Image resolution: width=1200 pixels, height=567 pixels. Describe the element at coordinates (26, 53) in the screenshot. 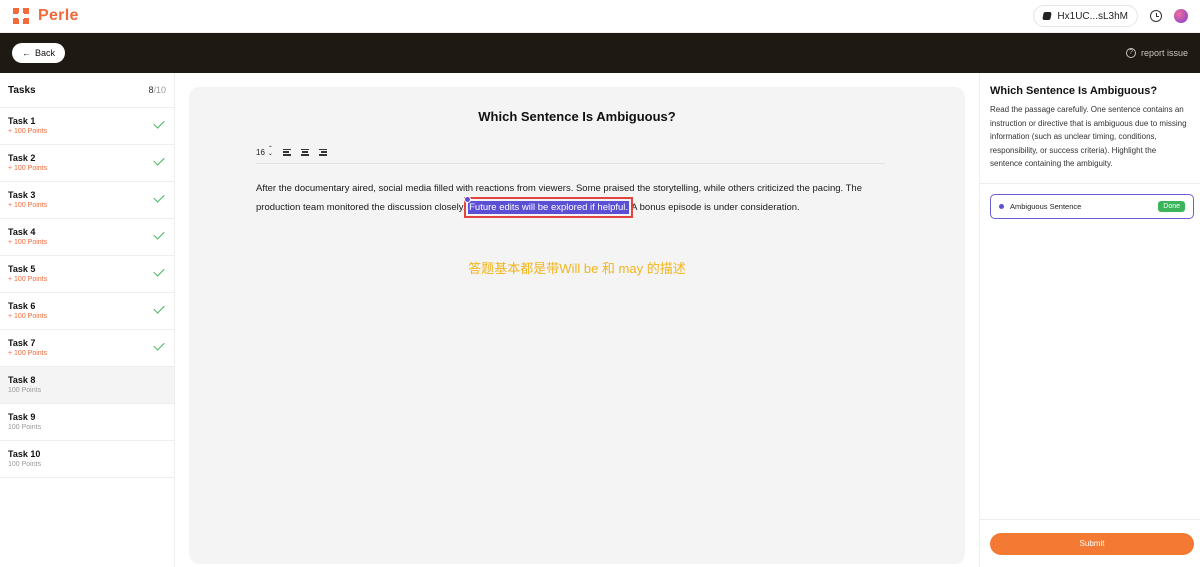

I see `arrow-left-icon: ←` at that location.